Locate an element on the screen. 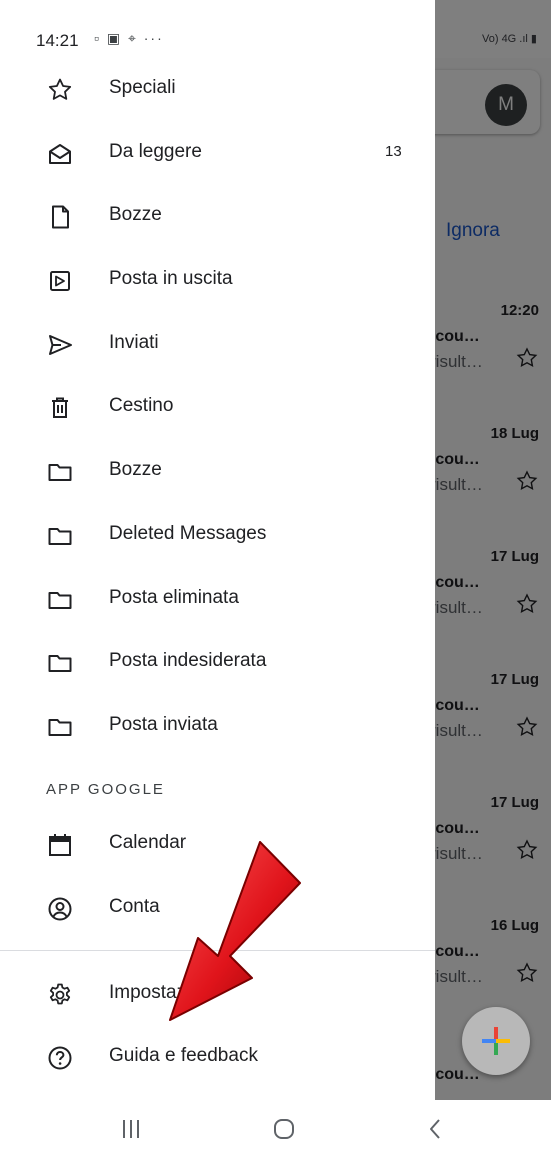 This screenshot has height=1158, width=551. drawer-item-label: Deleted Messages is located at coordinates (188, 533).